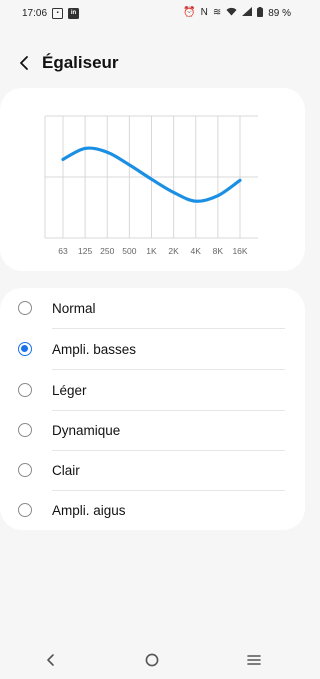 The width and height of the screenshot is (320, 679). What do you see at coordinates (89, 510) in the screenshot?
I see `option-label: Ampli. aigus` at bounding box center [89, 510].